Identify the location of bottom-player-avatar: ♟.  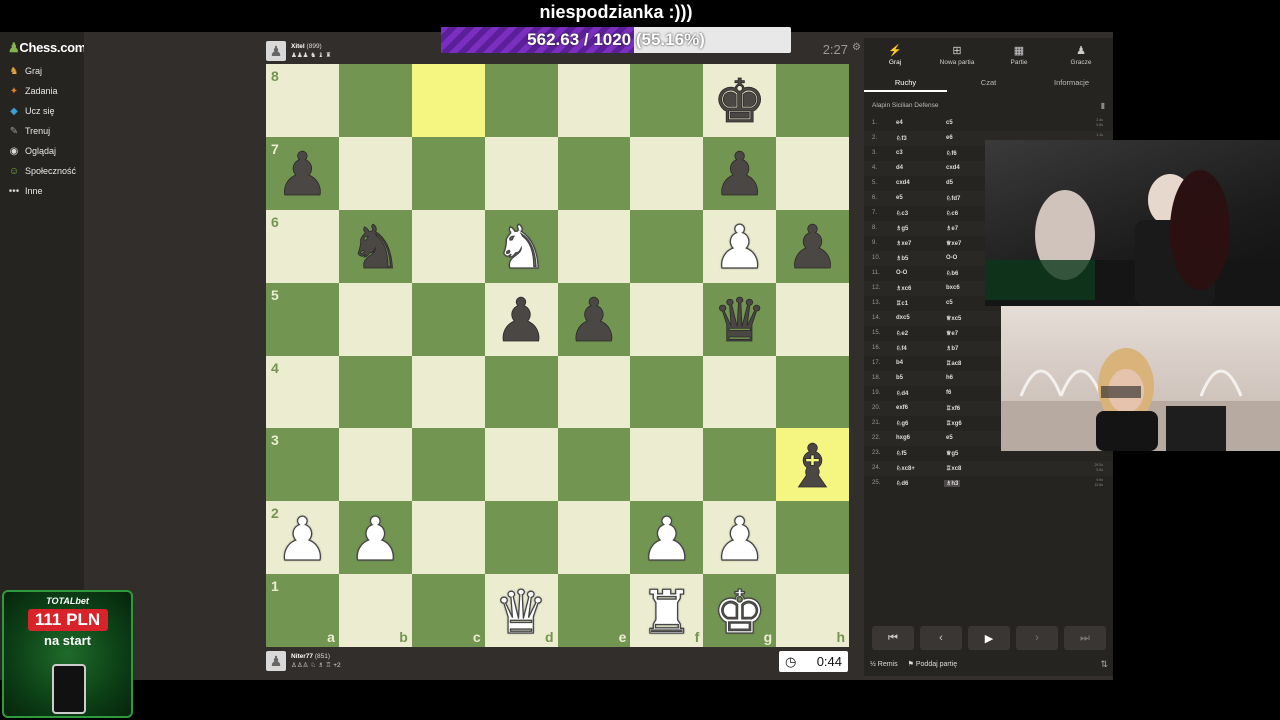
(276, 661).